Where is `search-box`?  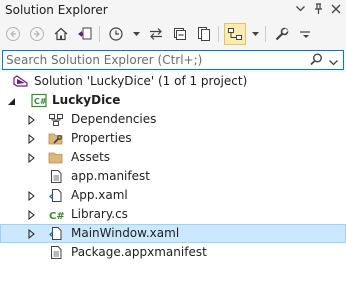
search-box is located at coordinates (173, 60).